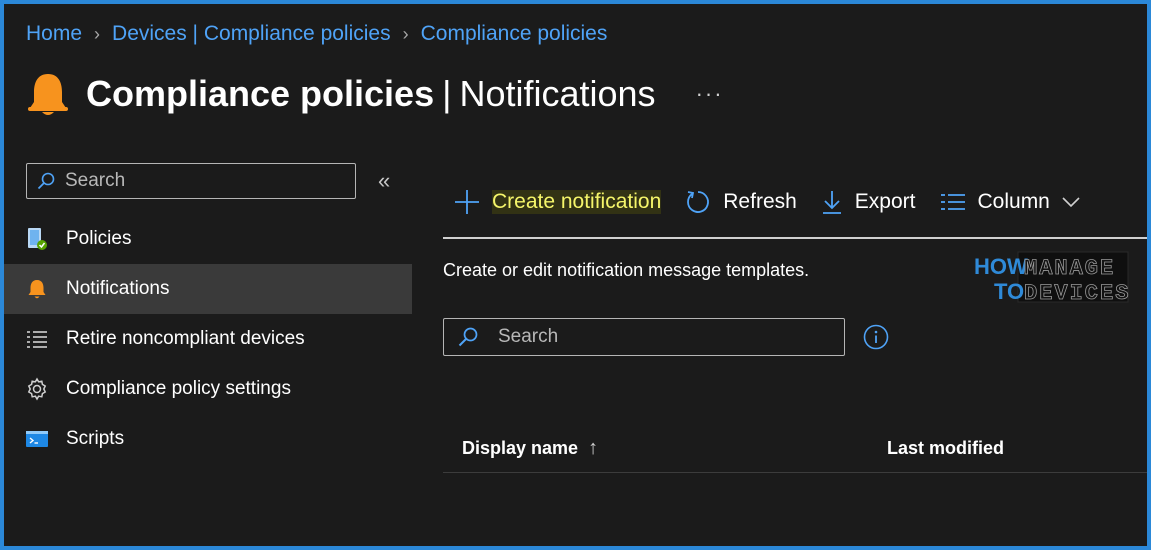  What do you see at coordinates (795, 448) in the screenshot?
I see `table-header: Display name ↑ Last modified` at bounding box center [795, 448].